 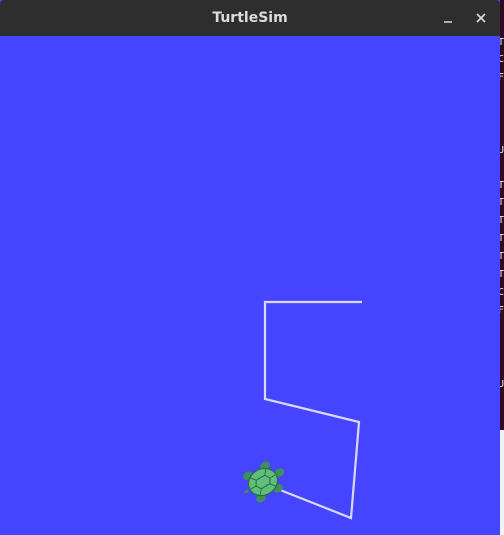 I want to click on window-titlebar: TurtleSim, so click(x=250, y=18).